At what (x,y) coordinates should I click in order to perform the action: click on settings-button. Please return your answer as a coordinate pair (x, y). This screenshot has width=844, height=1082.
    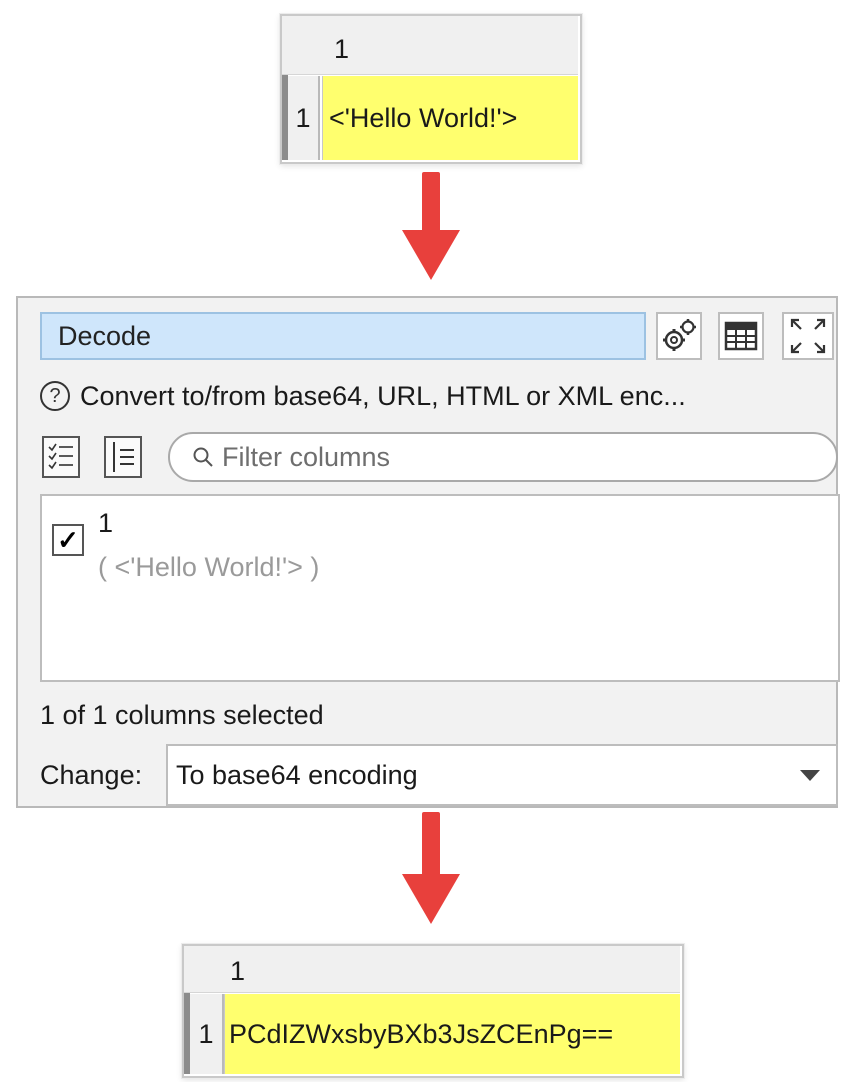
    Looking at the image, I should click on (679, 336).